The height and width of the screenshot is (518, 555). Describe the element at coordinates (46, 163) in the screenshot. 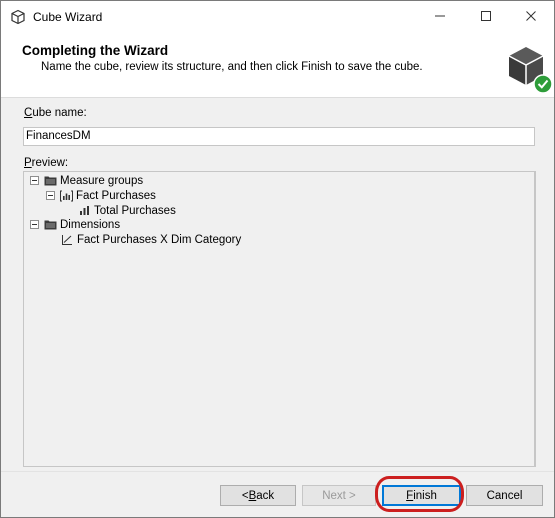

I see `preview-label: Preview:` at that location.